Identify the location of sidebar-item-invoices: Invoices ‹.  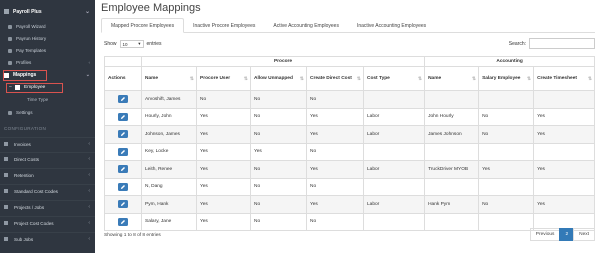
(47, 143).